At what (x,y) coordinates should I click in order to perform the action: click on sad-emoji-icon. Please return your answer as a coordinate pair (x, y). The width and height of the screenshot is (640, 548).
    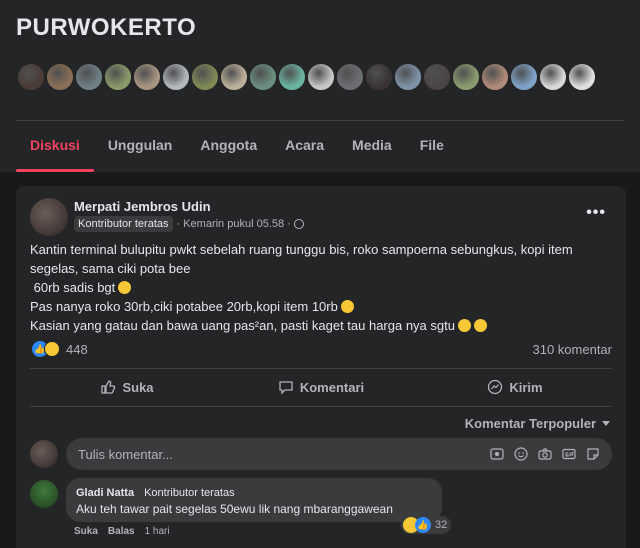
    Looking at the image, I should click on (464, 325).